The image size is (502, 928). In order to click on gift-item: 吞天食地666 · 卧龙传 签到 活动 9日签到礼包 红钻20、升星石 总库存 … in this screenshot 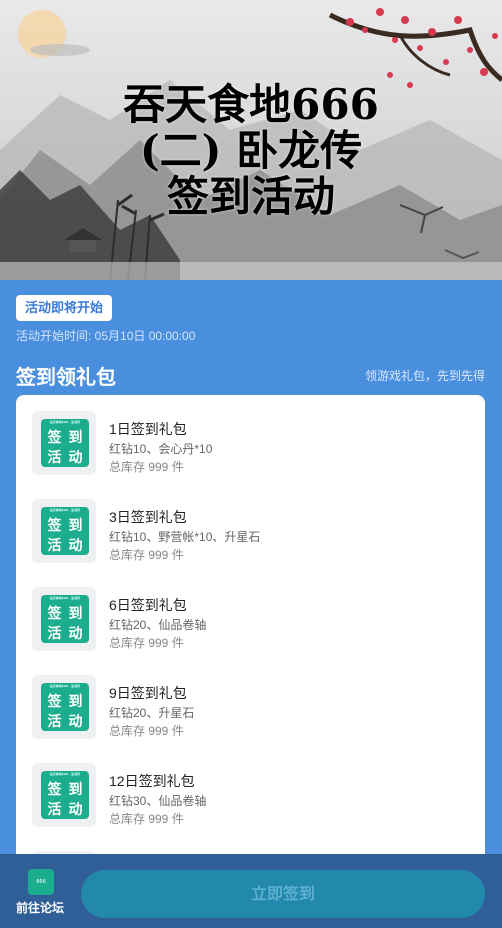, I will do `click(250, 709)`.